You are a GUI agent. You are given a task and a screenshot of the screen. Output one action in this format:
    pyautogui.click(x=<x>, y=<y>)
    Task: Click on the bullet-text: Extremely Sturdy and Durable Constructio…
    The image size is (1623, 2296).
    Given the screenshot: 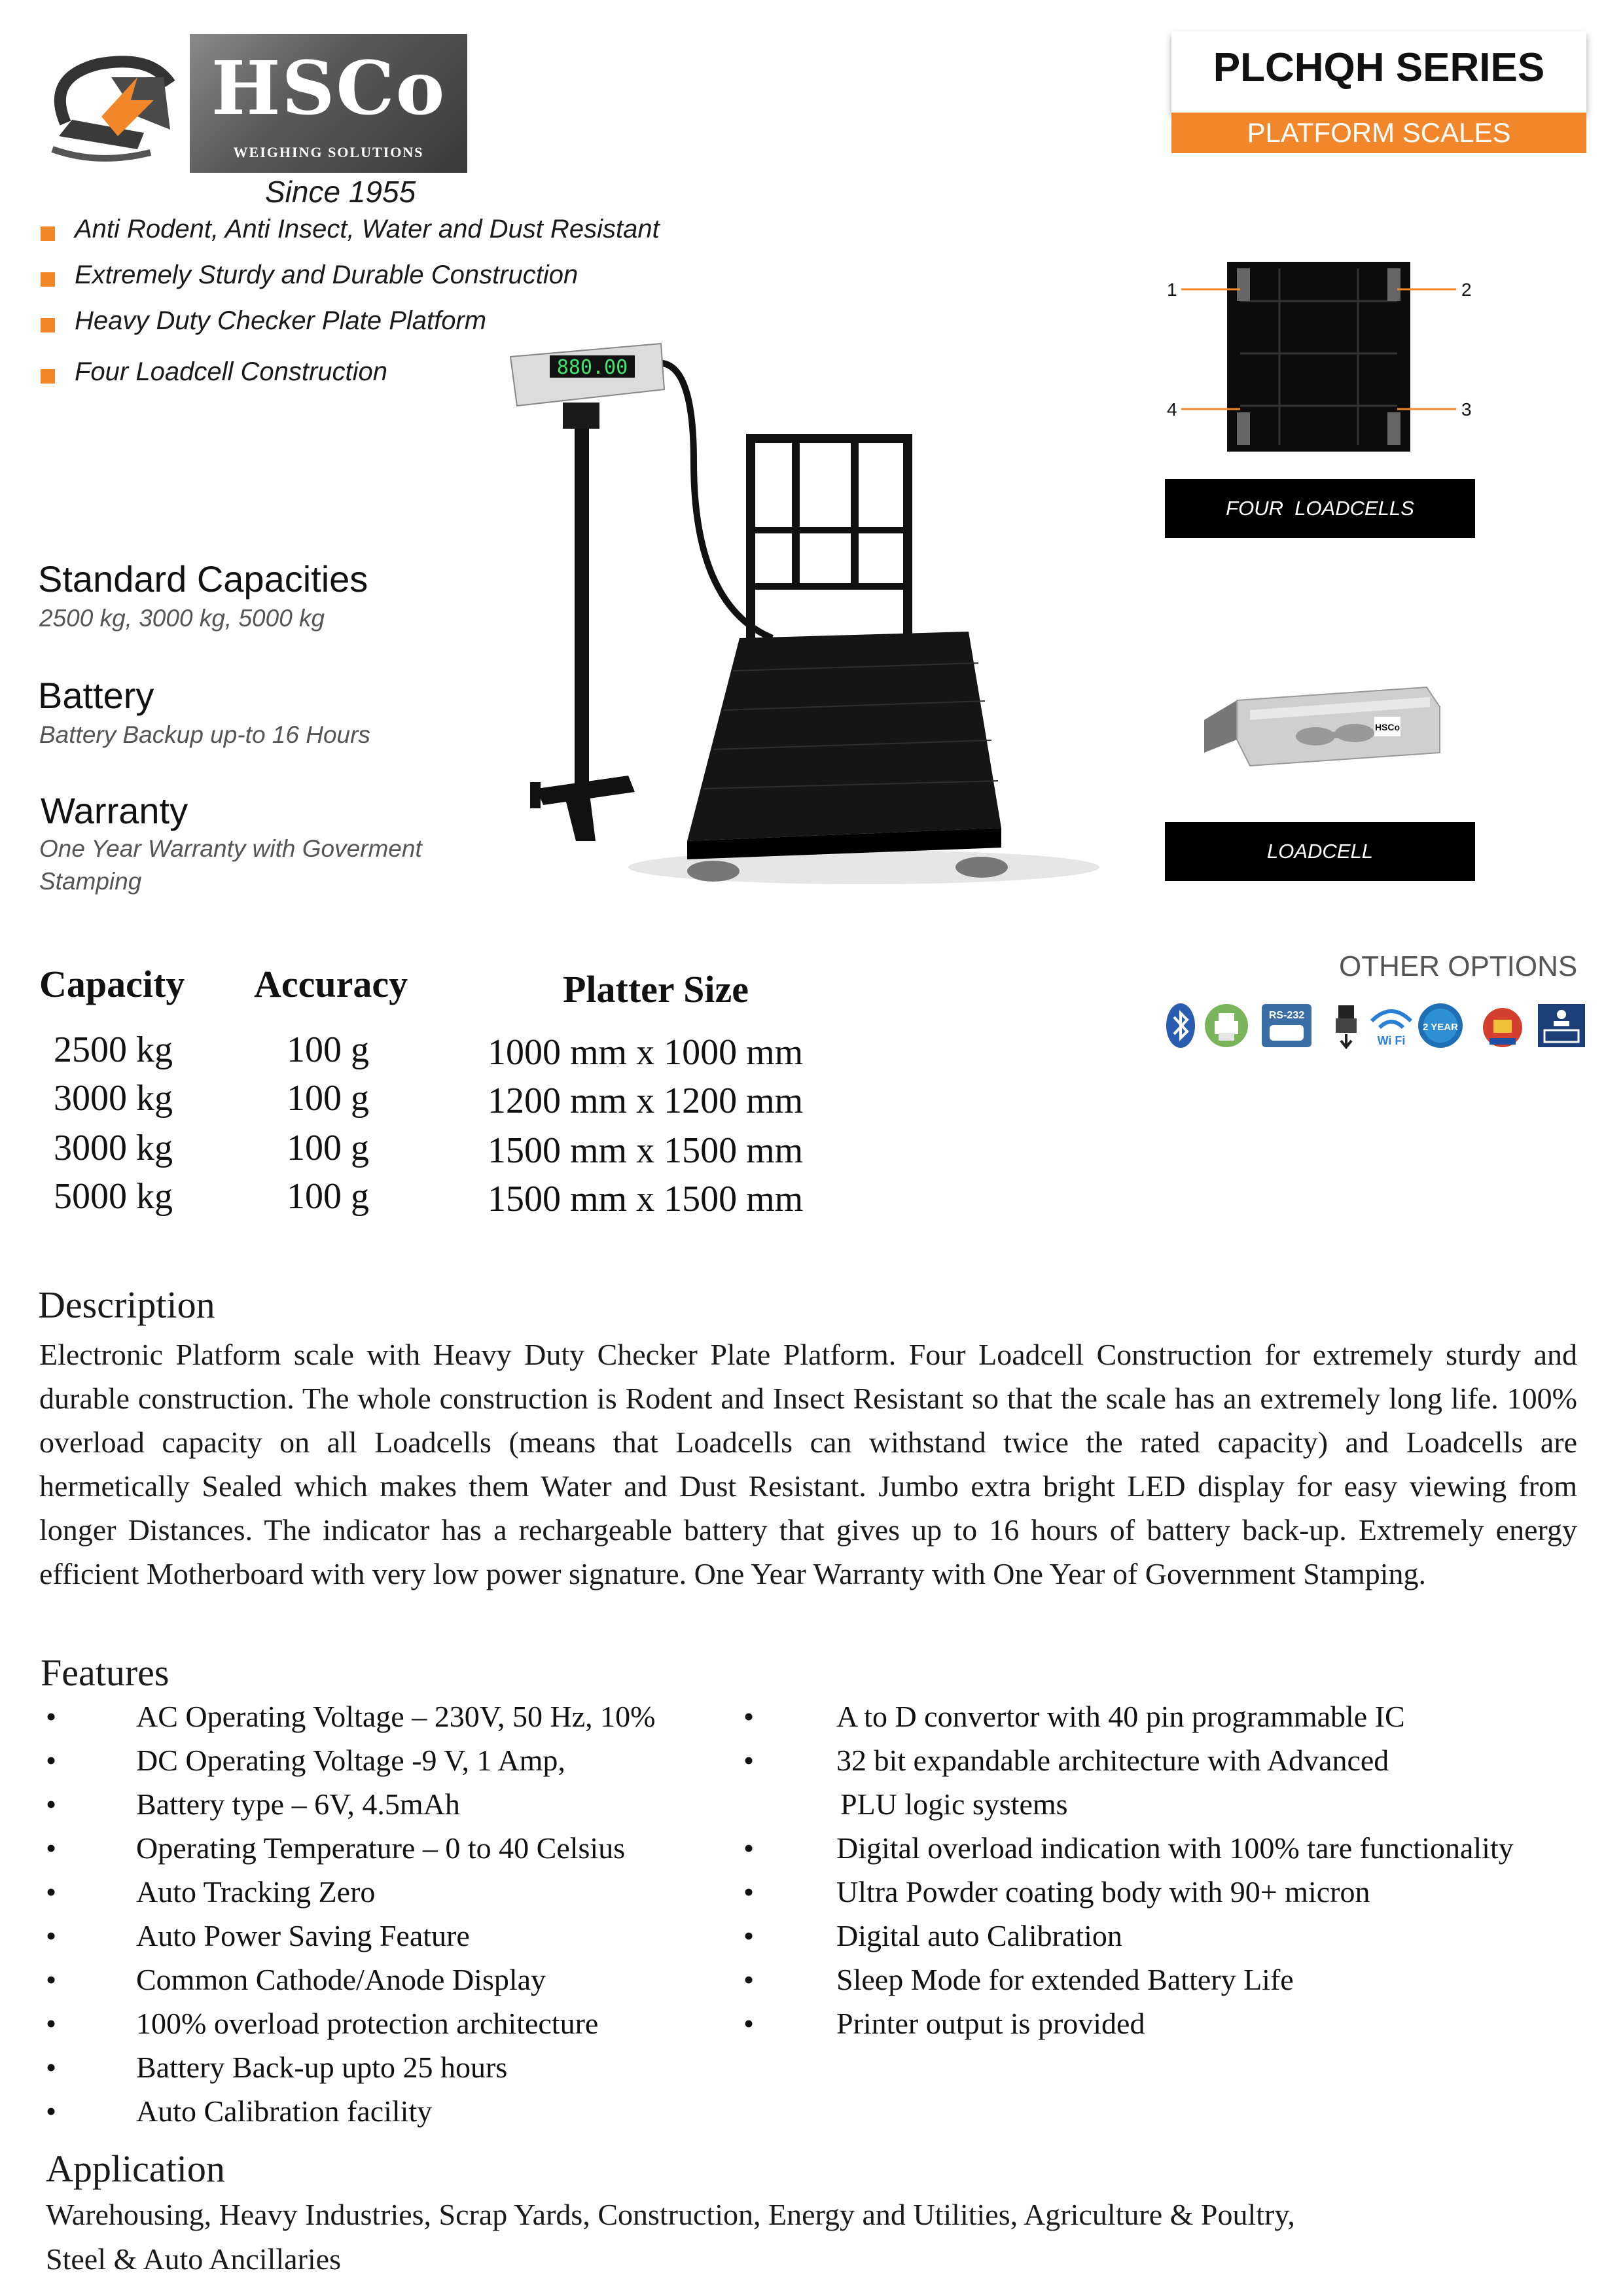 What is the action you would take?
    pyautogui.click(x=327, y=274)
    